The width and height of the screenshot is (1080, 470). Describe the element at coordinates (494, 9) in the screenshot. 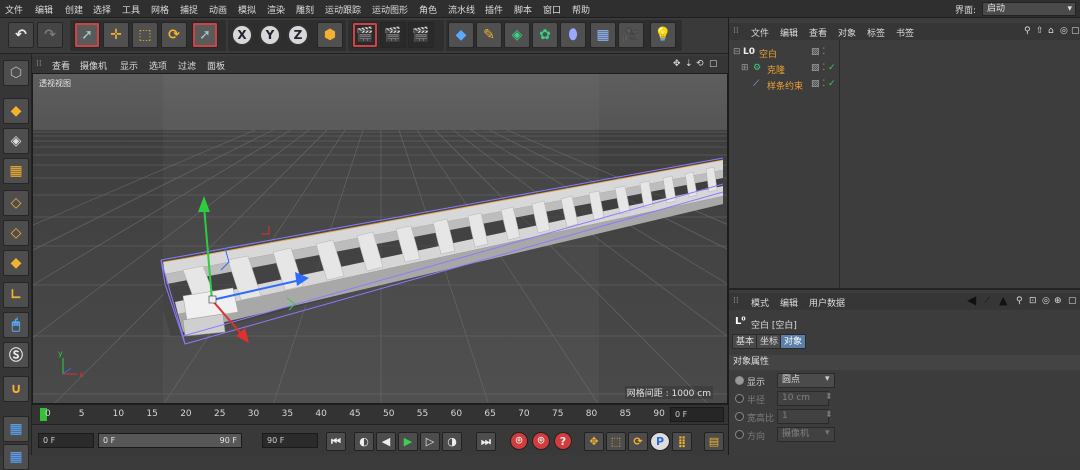

I see `menu-plugins: 插件` at that location.